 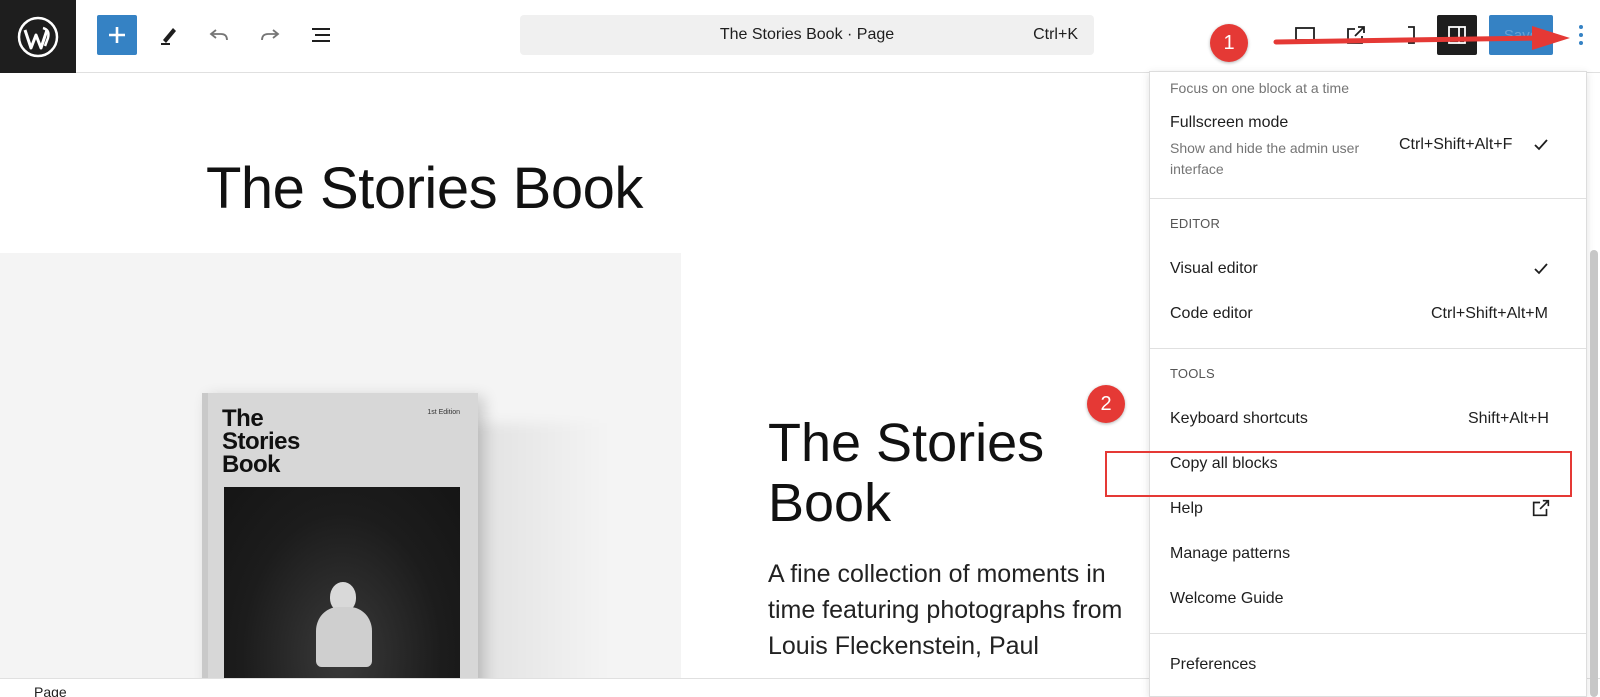 What do you see at coordinates (1230, 554) in the screenshot?
I see `manage-patterns-item: Manage patterns` at bounding box center [1230, 554].